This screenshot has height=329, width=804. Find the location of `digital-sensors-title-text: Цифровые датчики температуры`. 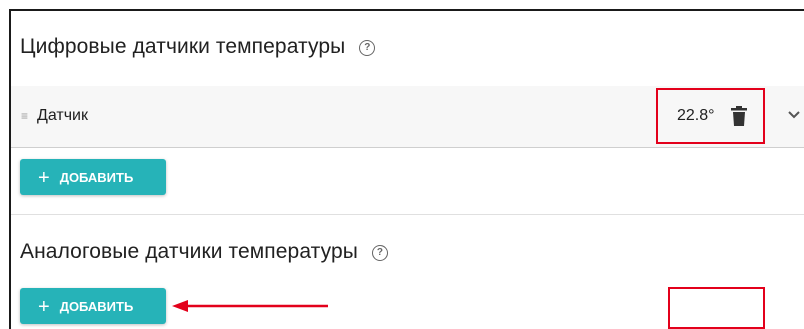

digital-sensors-title-text: Цифровые датчики температуры is located at coordinates (183, 46).